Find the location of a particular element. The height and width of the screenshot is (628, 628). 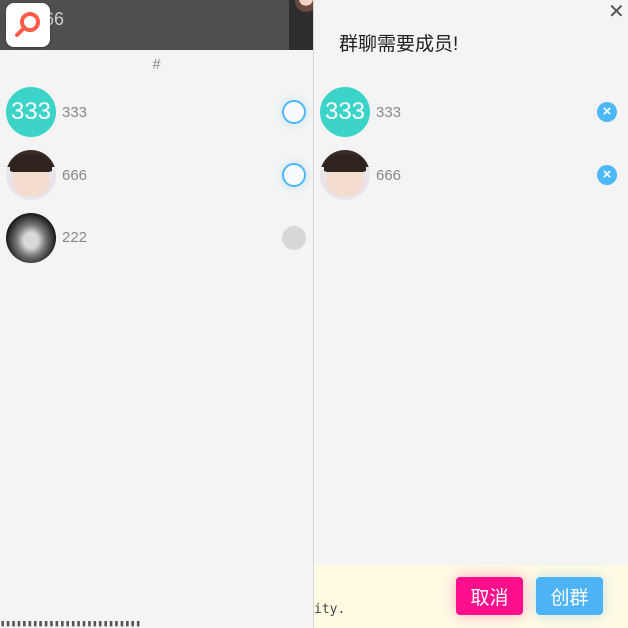

list-item: 333 333 is located at coordinates (156, 112).